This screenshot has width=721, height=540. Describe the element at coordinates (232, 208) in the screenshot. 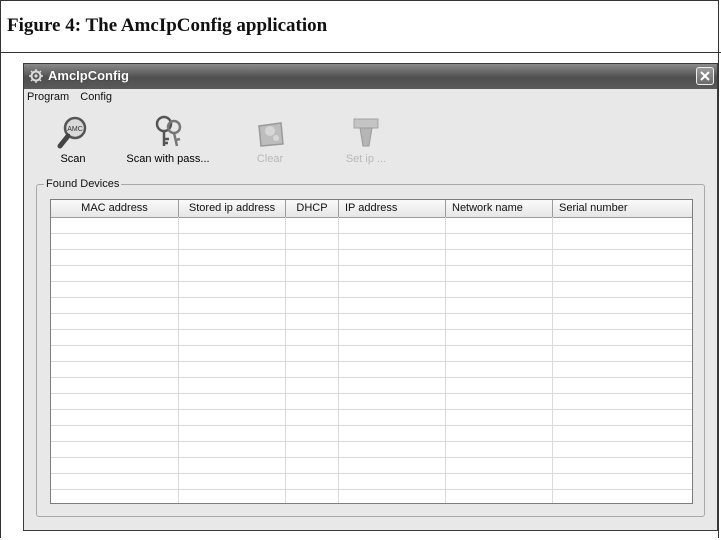

I see `column-stored-ip-address: Stored ip address` at that location.